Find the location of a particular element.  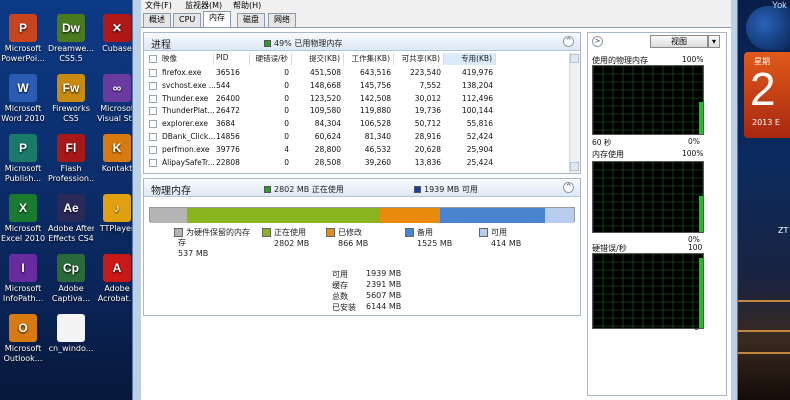

cubase-icon: ✕ is located at coordinates (117, 28).